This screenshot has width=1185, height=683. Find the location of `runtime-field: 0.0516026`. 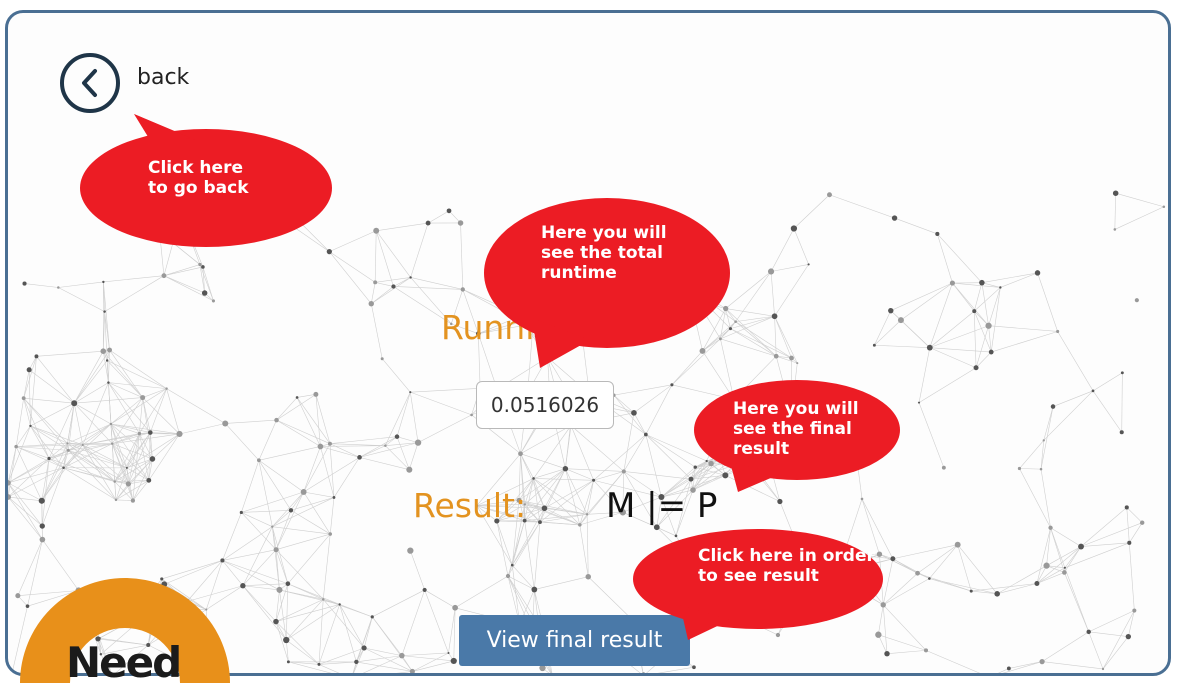

runtime-field: 0.0516026 is located at coordinates (545, 405).